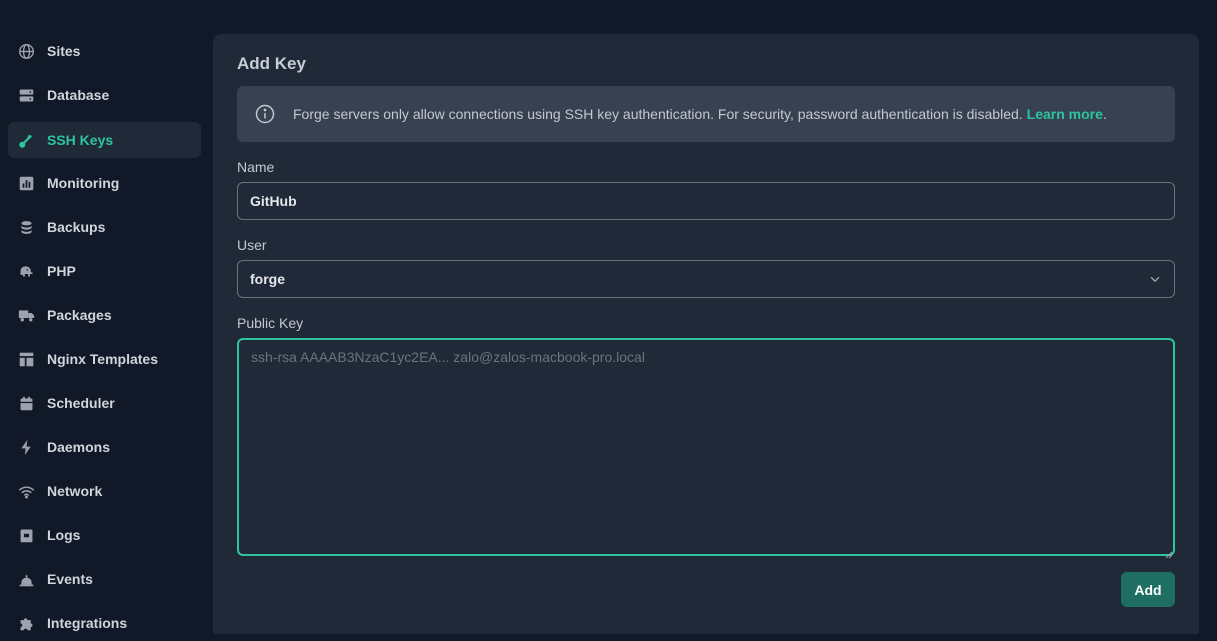  What do you see at coordinates (1155, 279) in the screenshot?
I see `chevron-down-icon` at bounding box center [1155, 279].